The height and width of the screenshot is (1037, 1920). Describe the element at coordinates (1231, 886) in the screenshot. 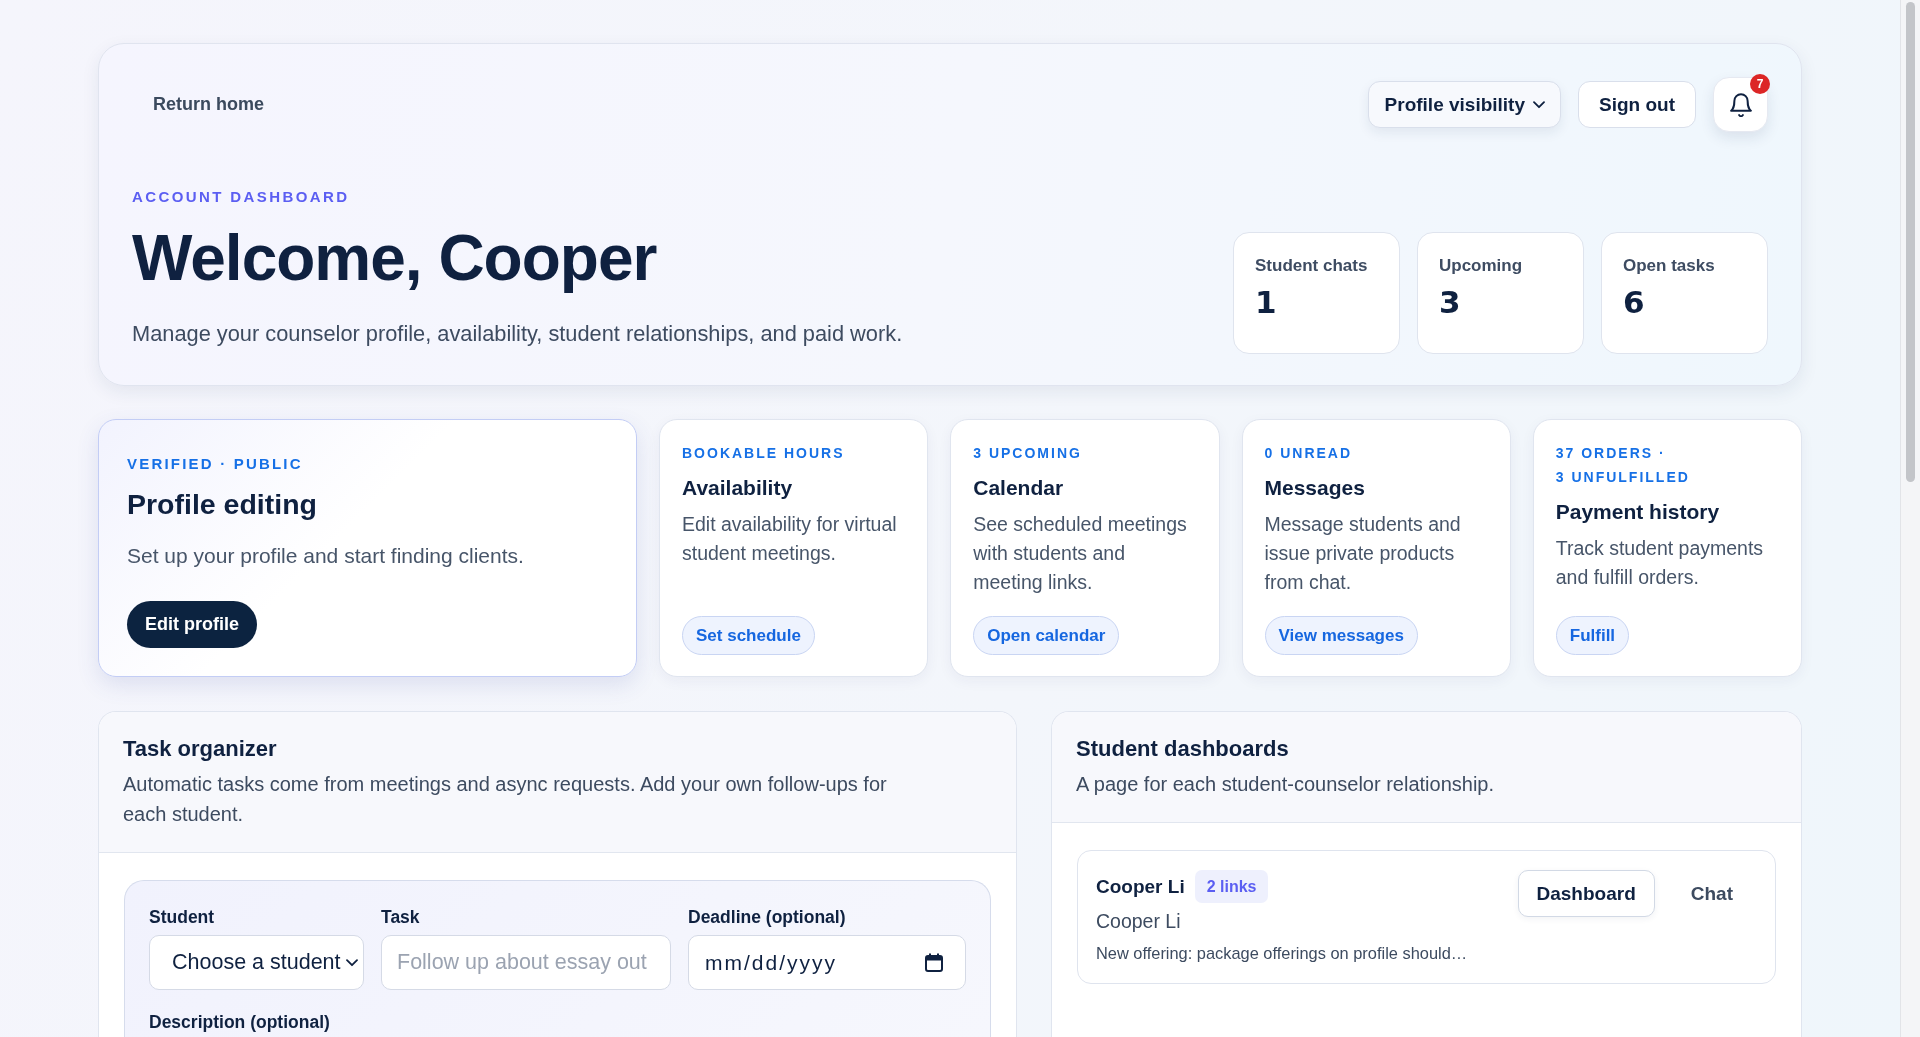

I see `links-count-tag: 2 links` at that location.